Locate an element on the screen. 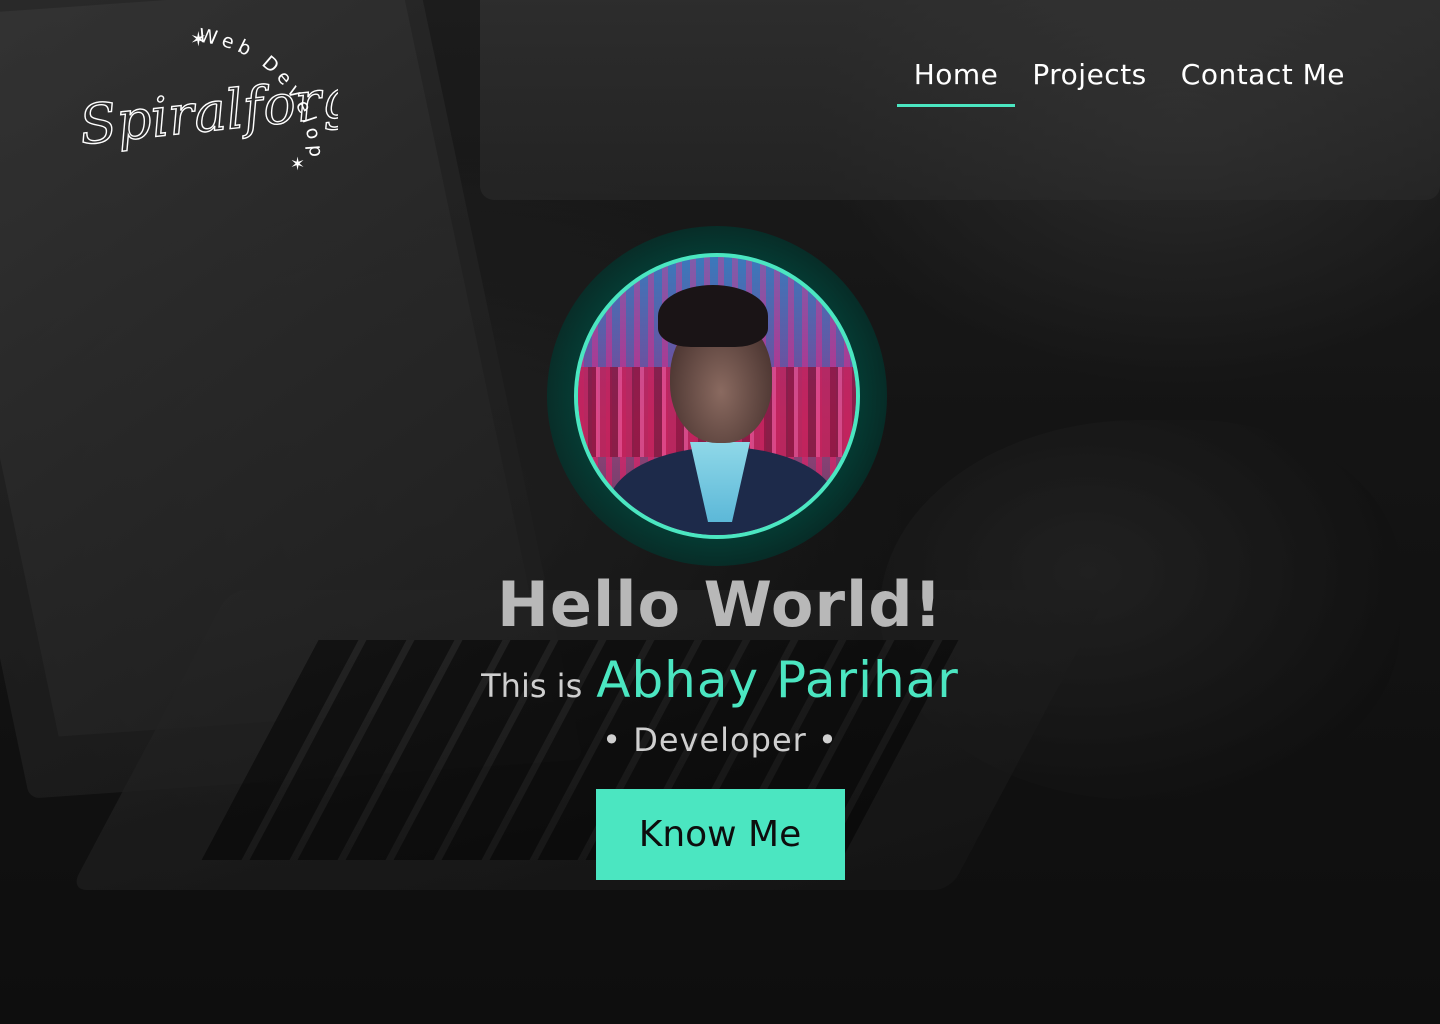 This screenshot has height=1024, width=1440. nav-projects: Projects is located at coordinates (1089, 80).